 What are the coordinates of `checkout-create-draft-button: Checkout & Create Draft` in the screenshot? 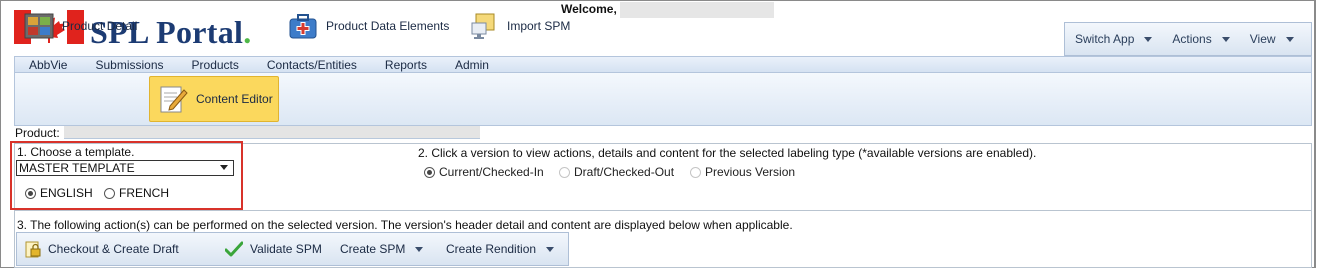 It's located at (102, 249).